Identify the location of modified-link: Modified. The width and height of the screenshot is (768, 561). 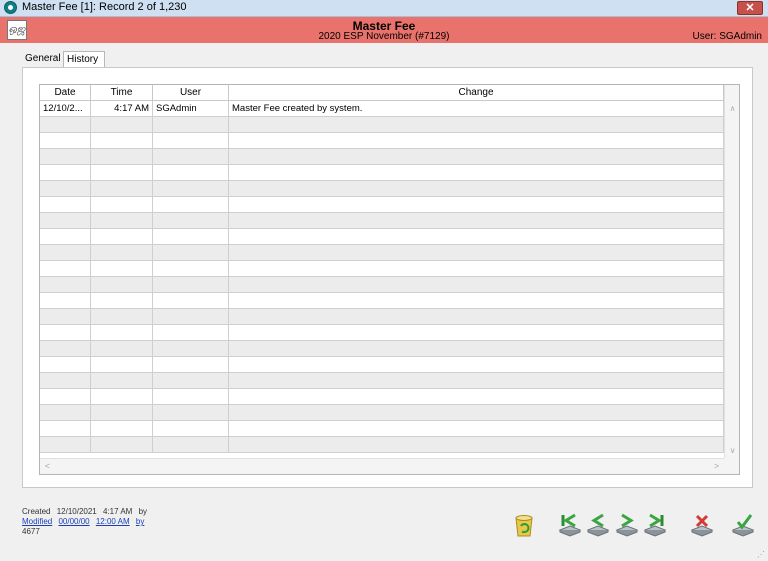
(37, 521).